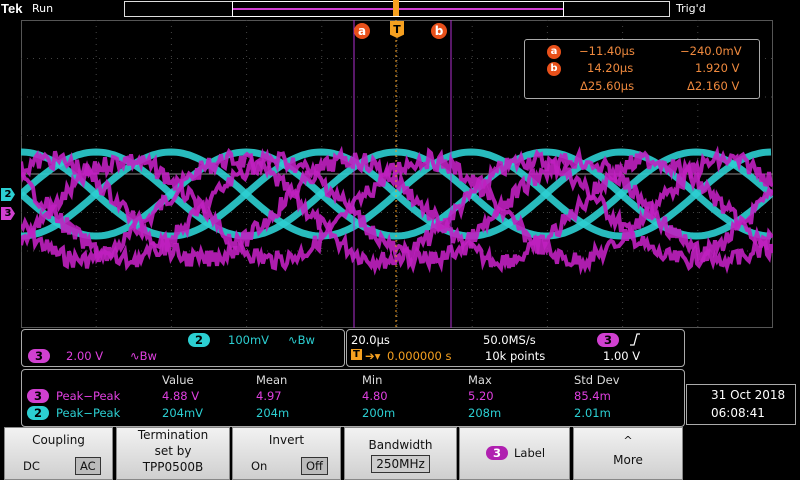 This screenshot has width=800, height=480. Describe the element at coordinates (554, 52) in the screenshot. I see `cursor-a-badge: a` at that location.